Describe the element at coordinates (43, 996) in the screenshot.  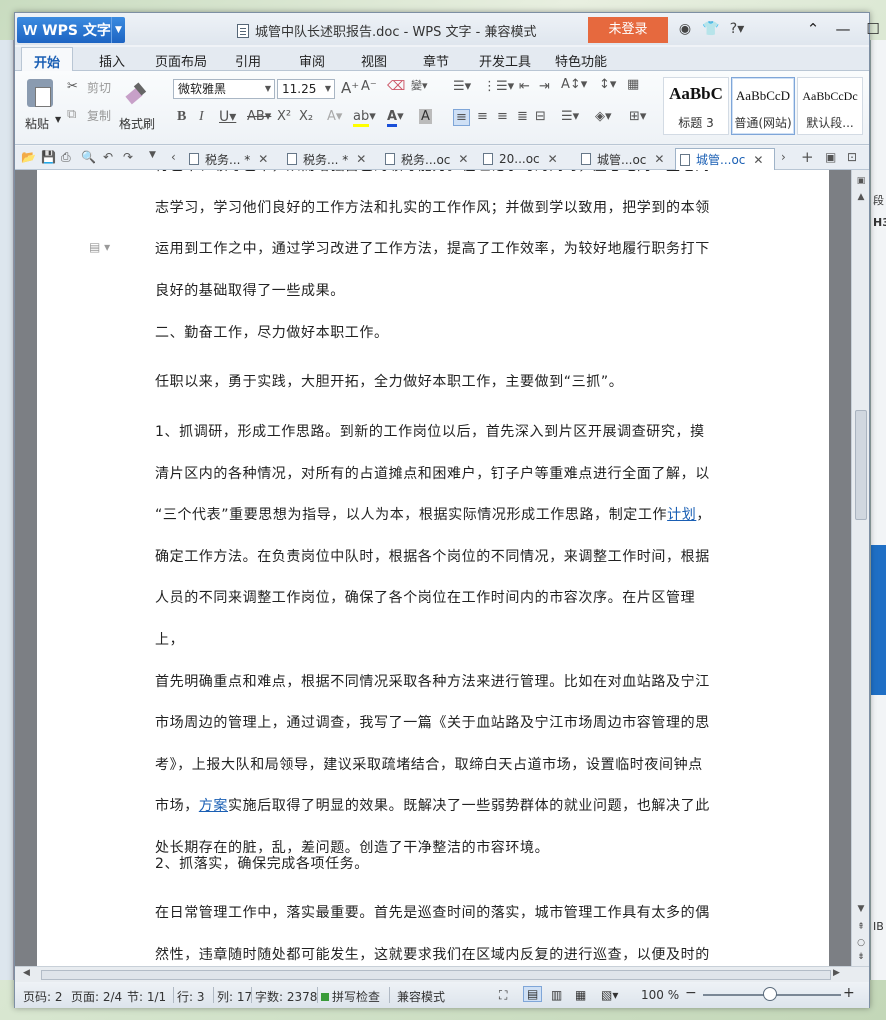
I see `status-page-number: 页码: 2` at that location.